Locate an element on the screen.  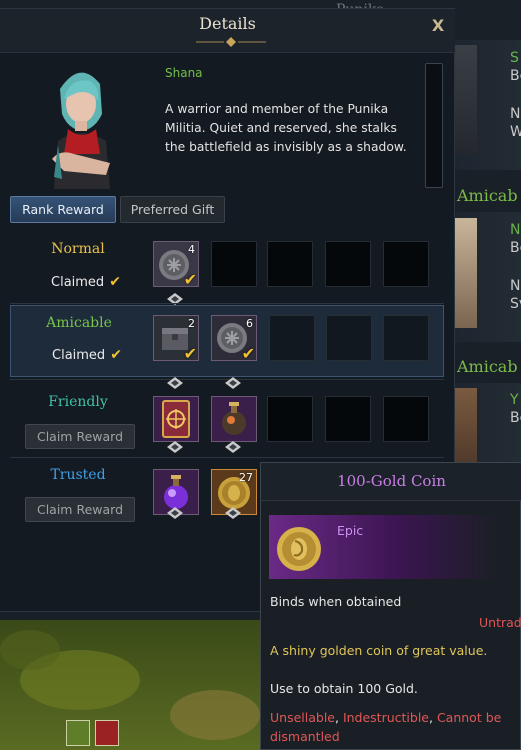
title-bar: Details X is located at coordinates (227, 31).